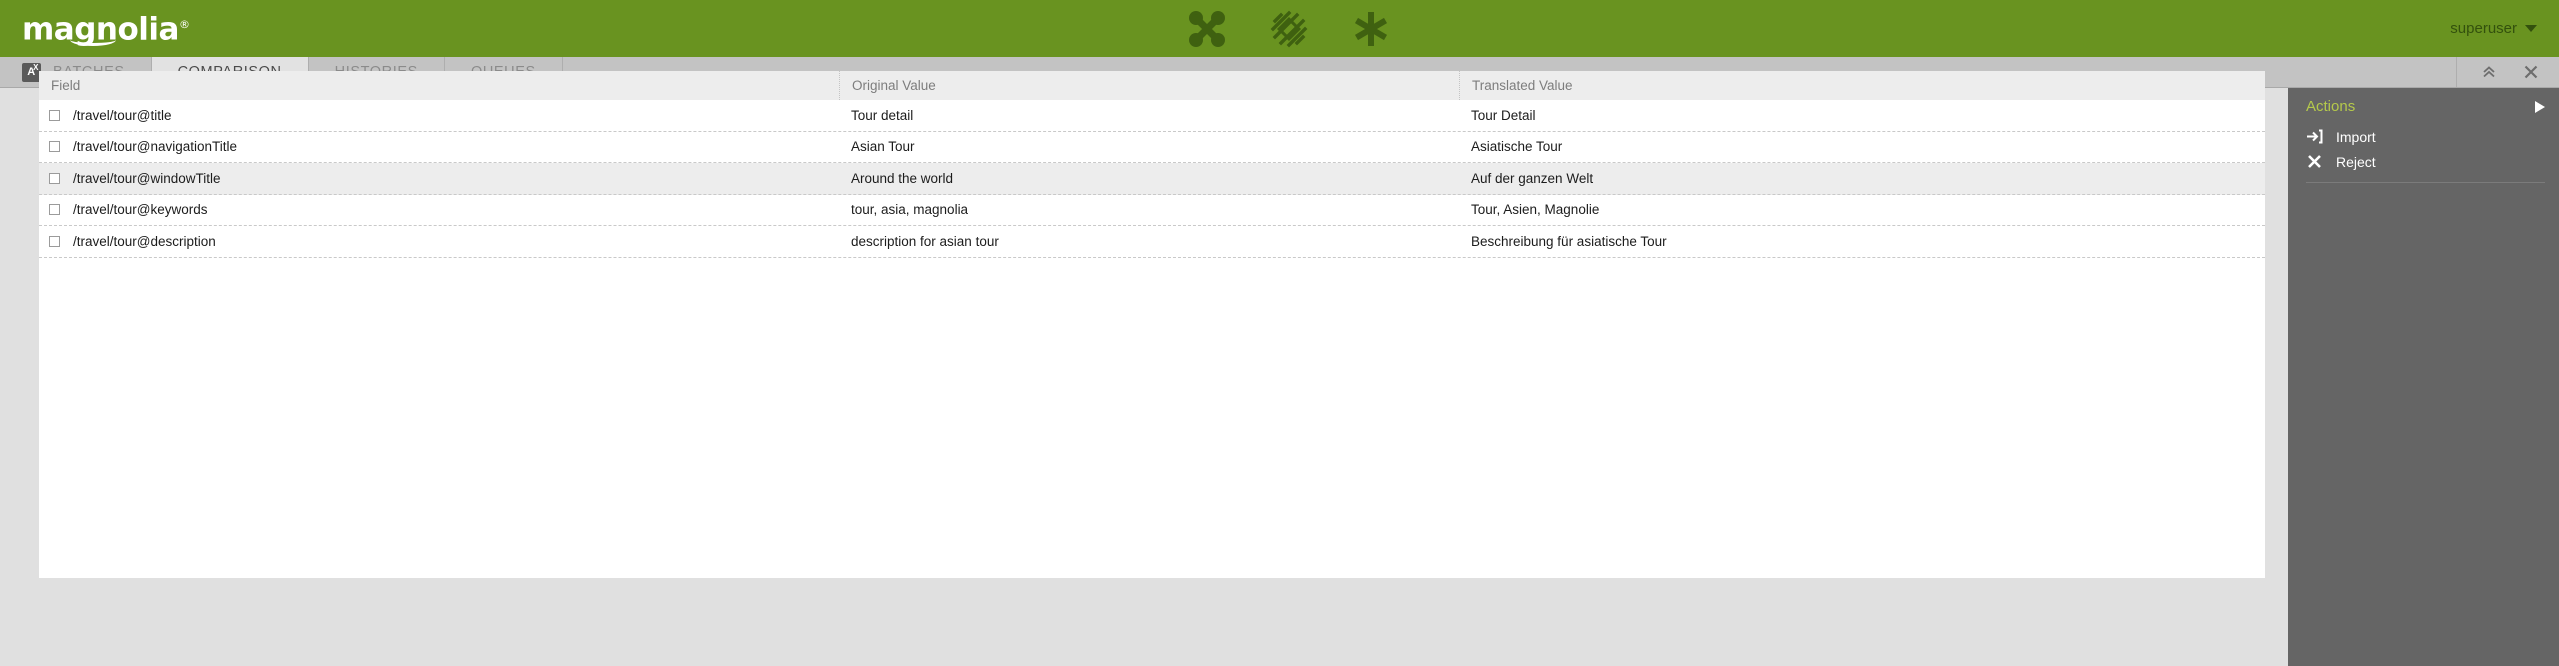  I want to click on magnolia-logo: magnolia®, so click(106, 27).